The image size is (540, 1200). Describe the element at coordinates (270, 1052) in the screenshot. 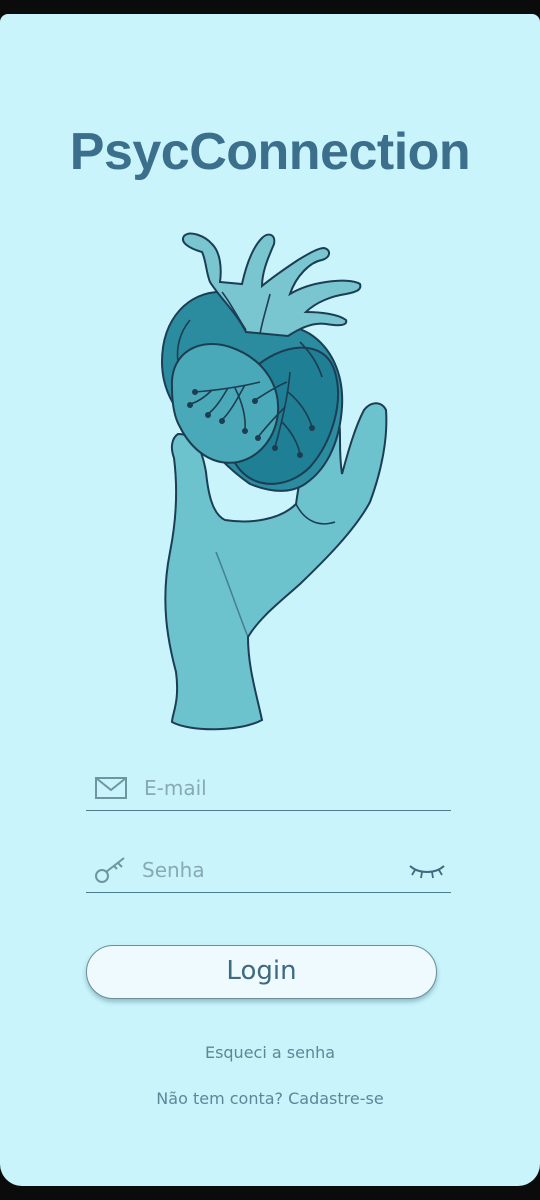

I see `forgot-password-link: Esqueci a senha` at that location.